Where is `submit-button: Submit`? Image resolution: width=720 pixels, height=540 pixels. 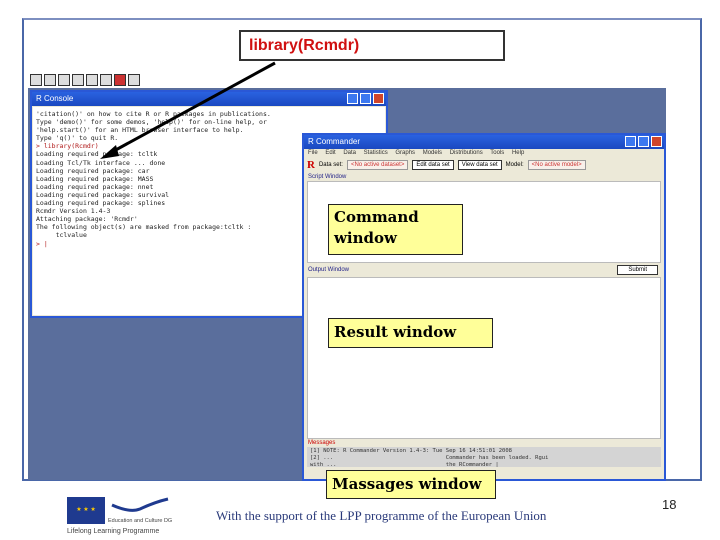 submit-button: Submit is located at coordinates (637, 270).